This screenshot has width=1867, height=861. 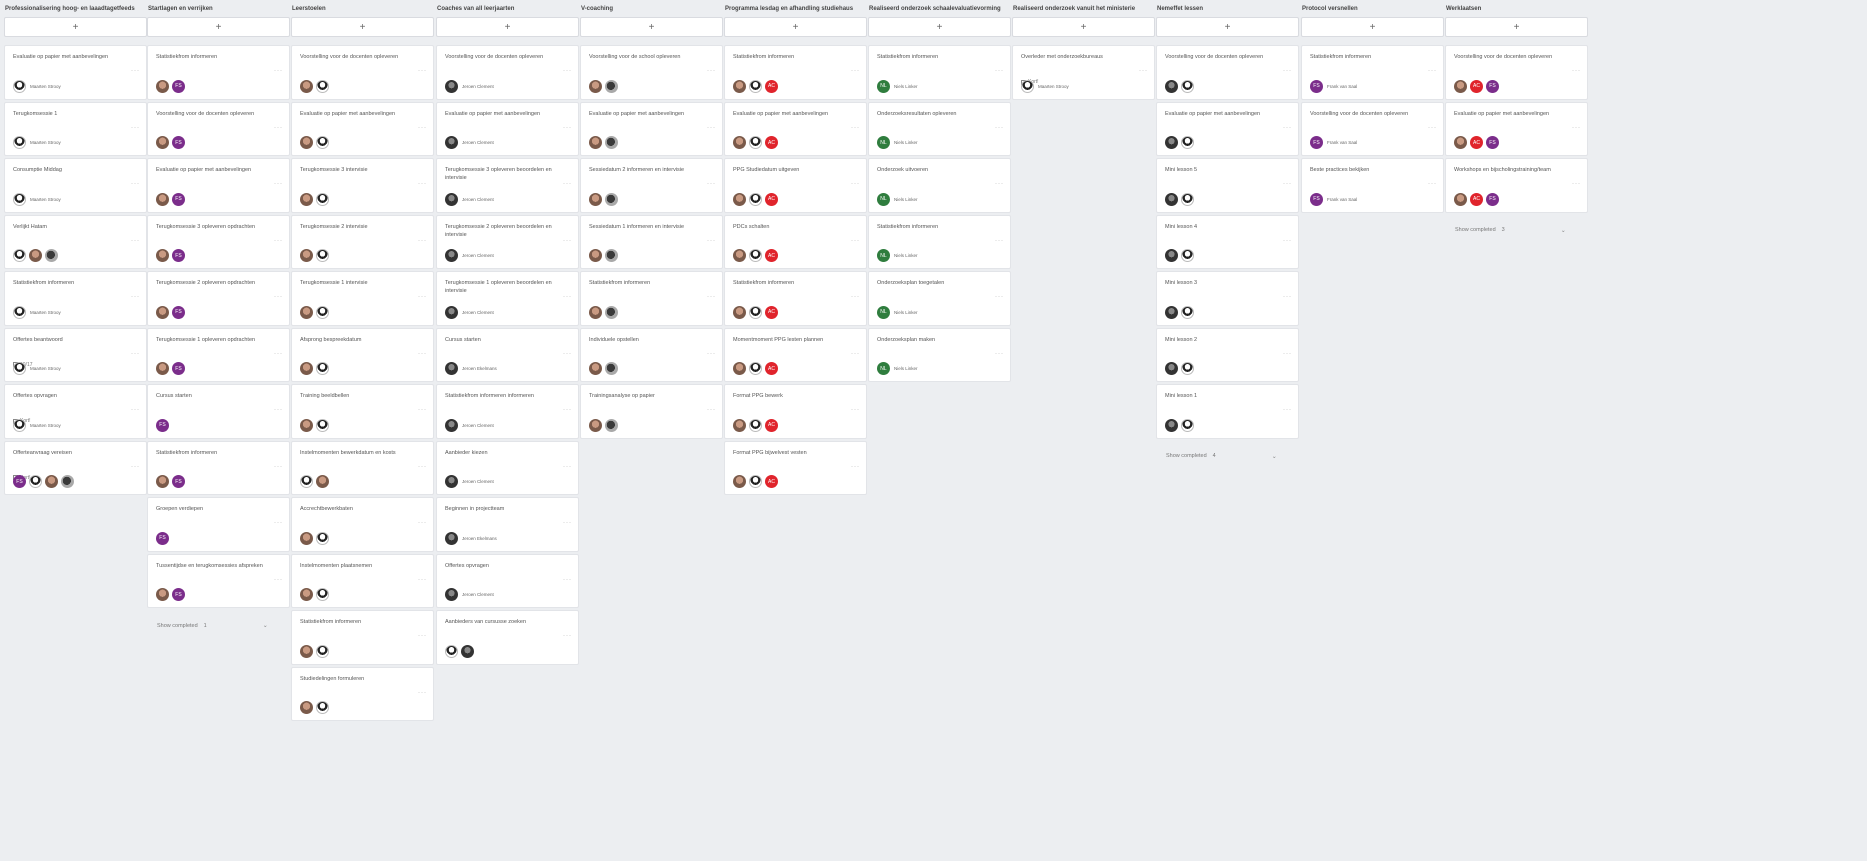 What do you see at coordinates (507, 354) in the screenshot?
I see `task-card: Cursus starten ··· Jeroen Ekelmans` at bounding box center [507, 354].